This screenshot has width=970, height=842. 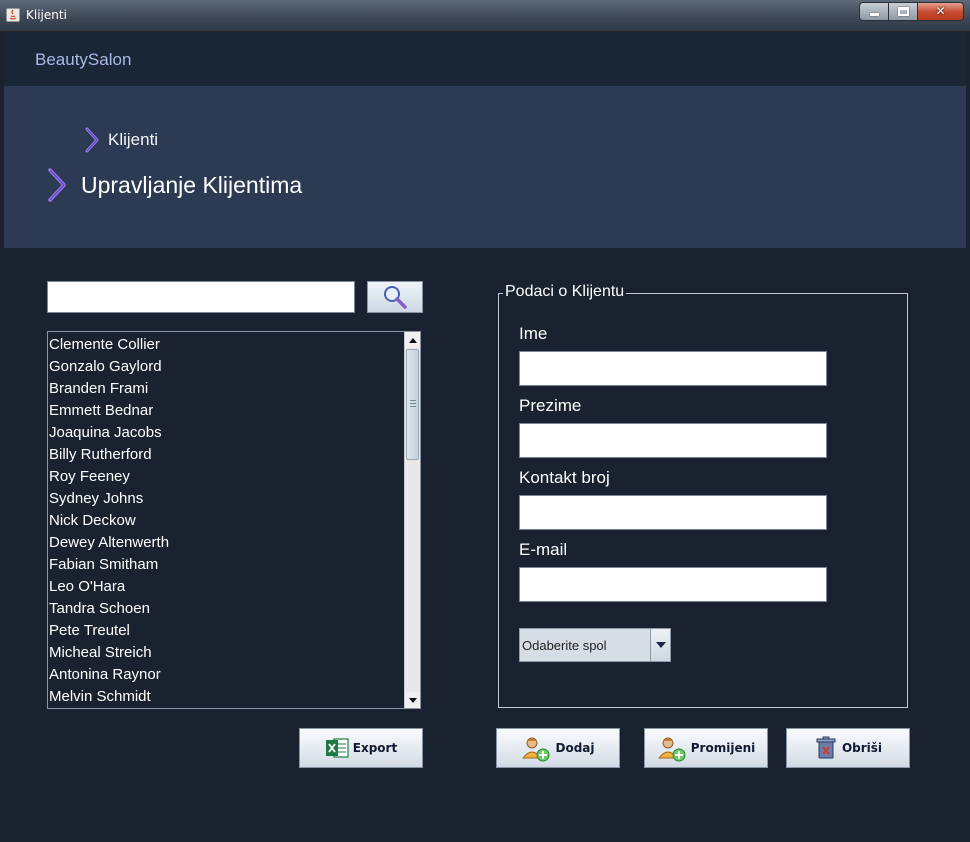 I want to click on maximize-button, so click(x=902, y=11).